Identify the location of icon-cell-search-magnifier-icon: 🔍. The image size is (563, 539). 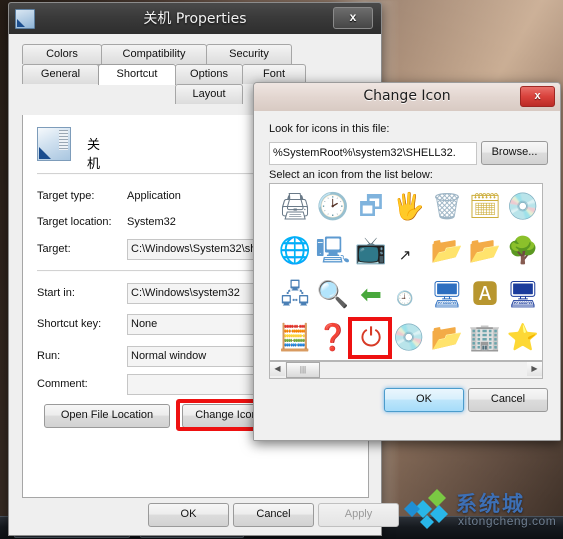
(333, 295).